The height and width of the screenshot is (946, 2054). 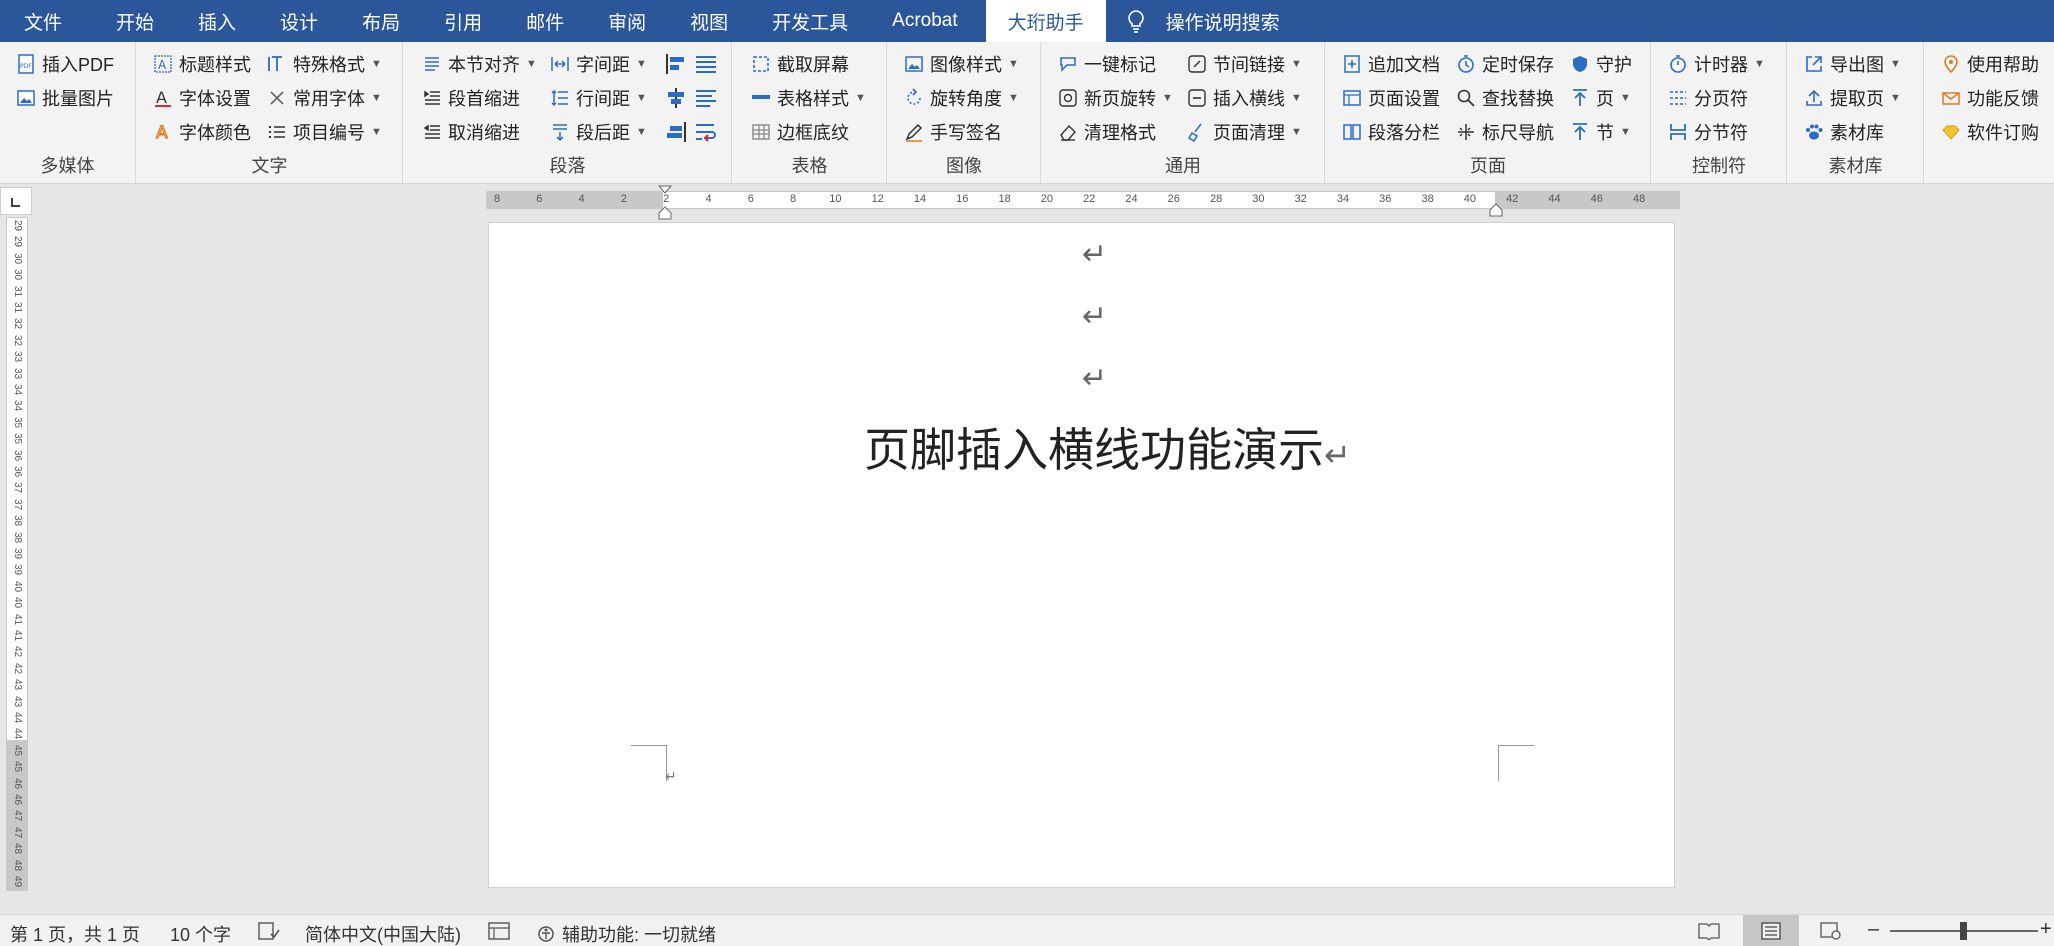 I want to click on justify-icon, so click(x=706, y=64).